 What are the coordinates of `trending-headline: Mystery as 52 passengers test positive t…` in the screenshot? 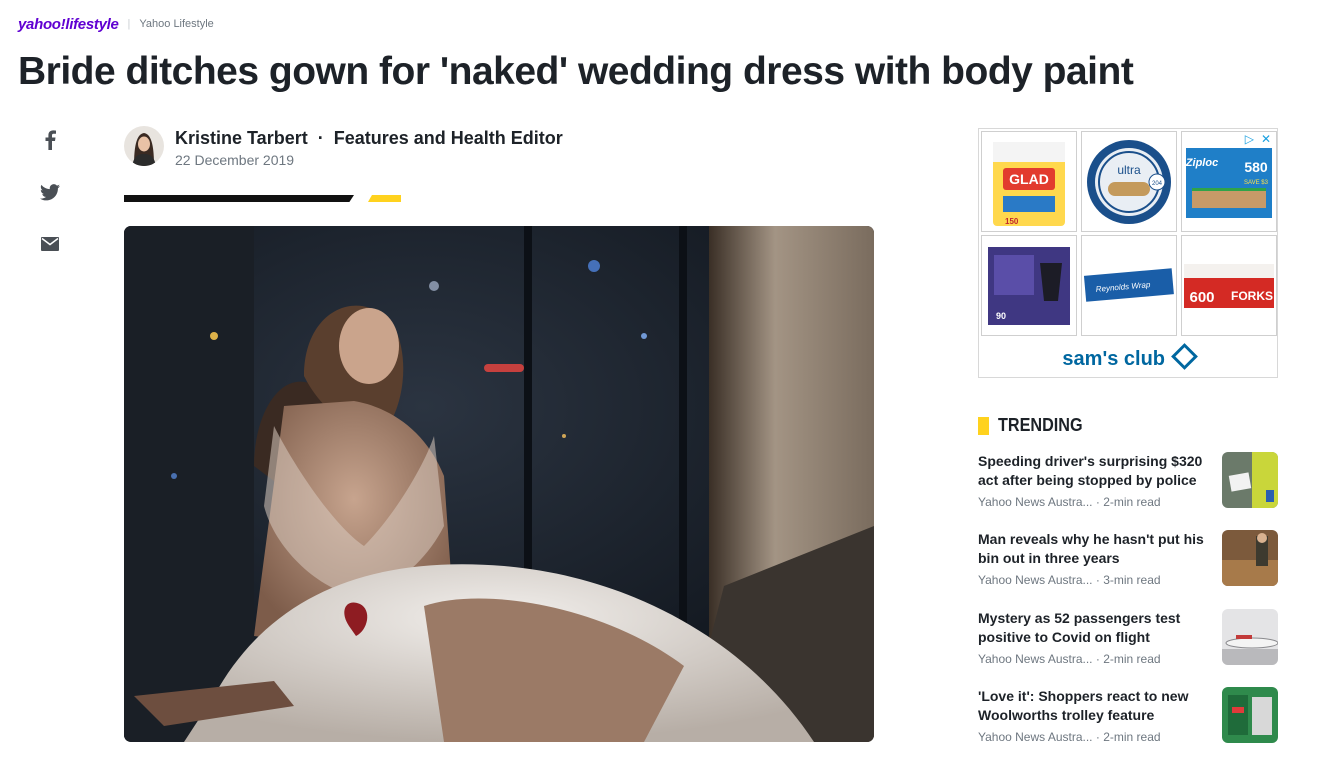 It's located at (1092, 628).